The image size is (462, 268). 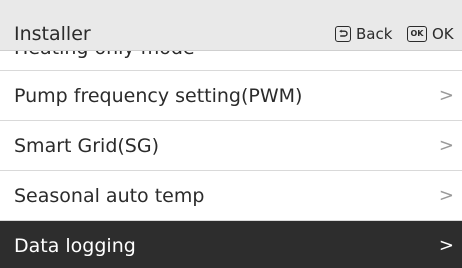 What do you see at coordinates (417, 34) in the screenshot?
I see `ok-icon: OK` at bounding box center [417, 34].